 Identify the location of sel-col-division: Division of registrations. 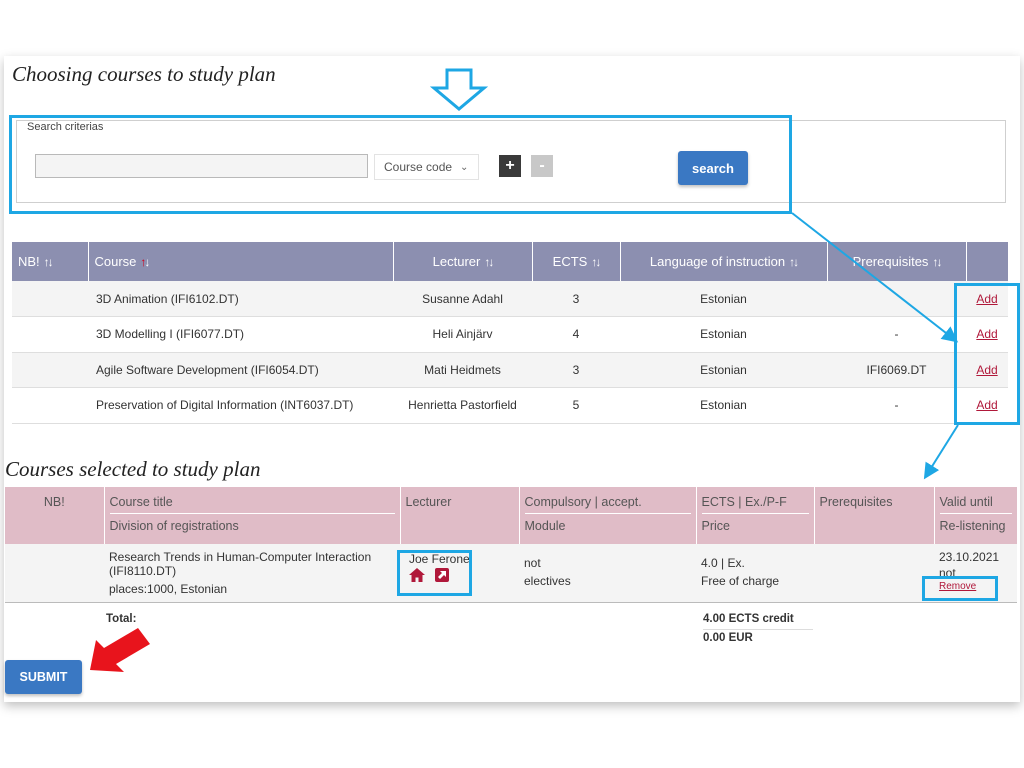
(252, 523).